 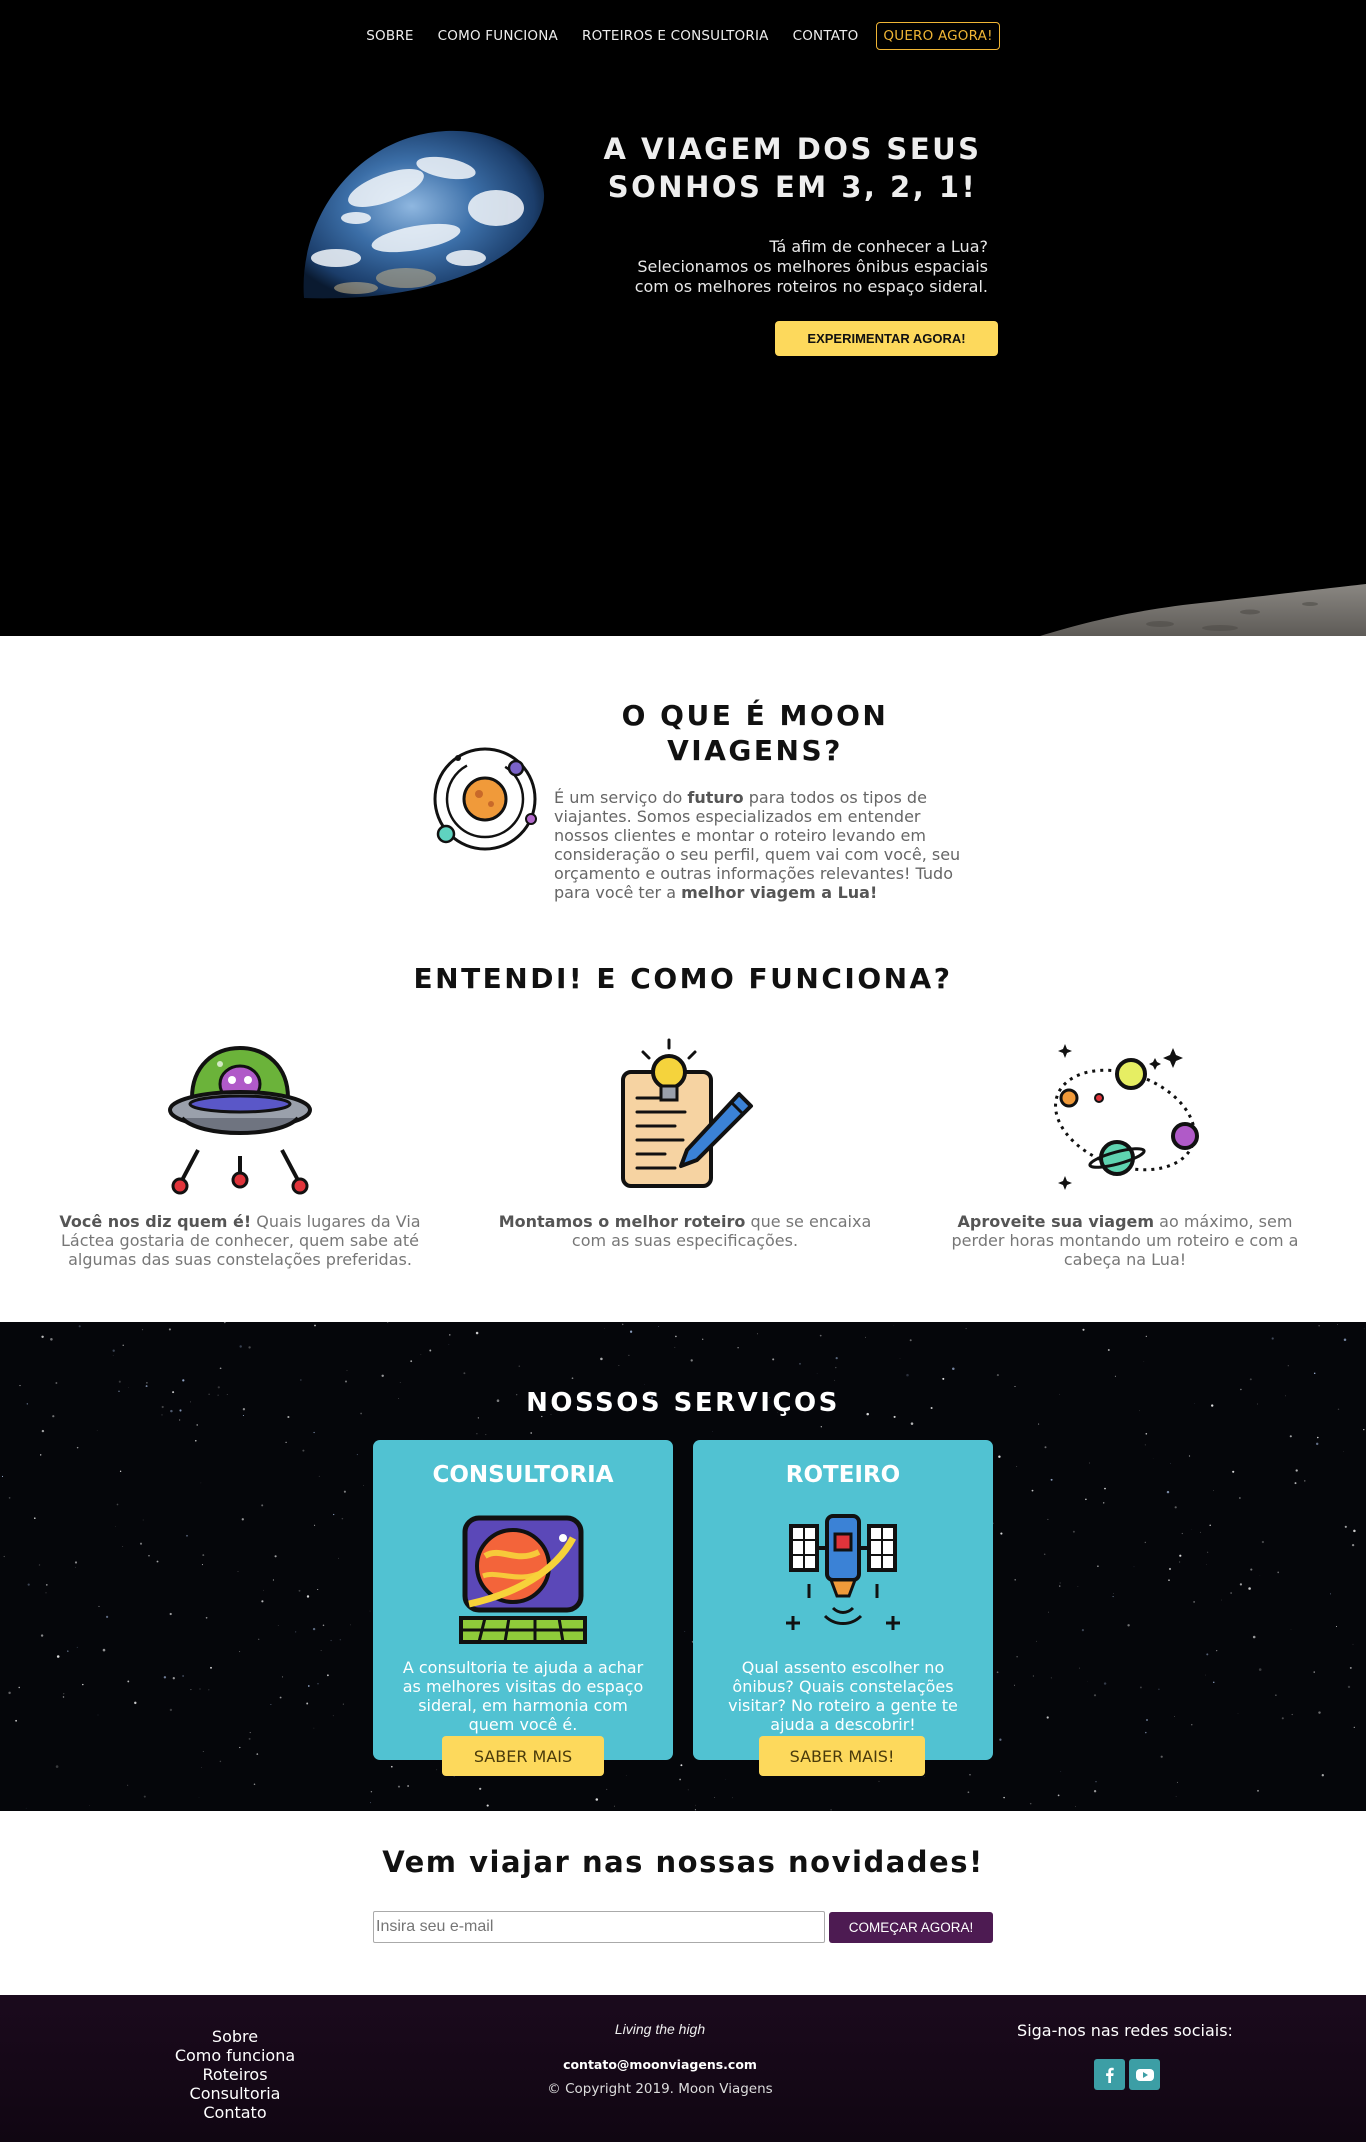 What do you see at coordinates (1109, 2074) in the screenshot?
I see `facebook-link` at bounding box center [1109, 2074].